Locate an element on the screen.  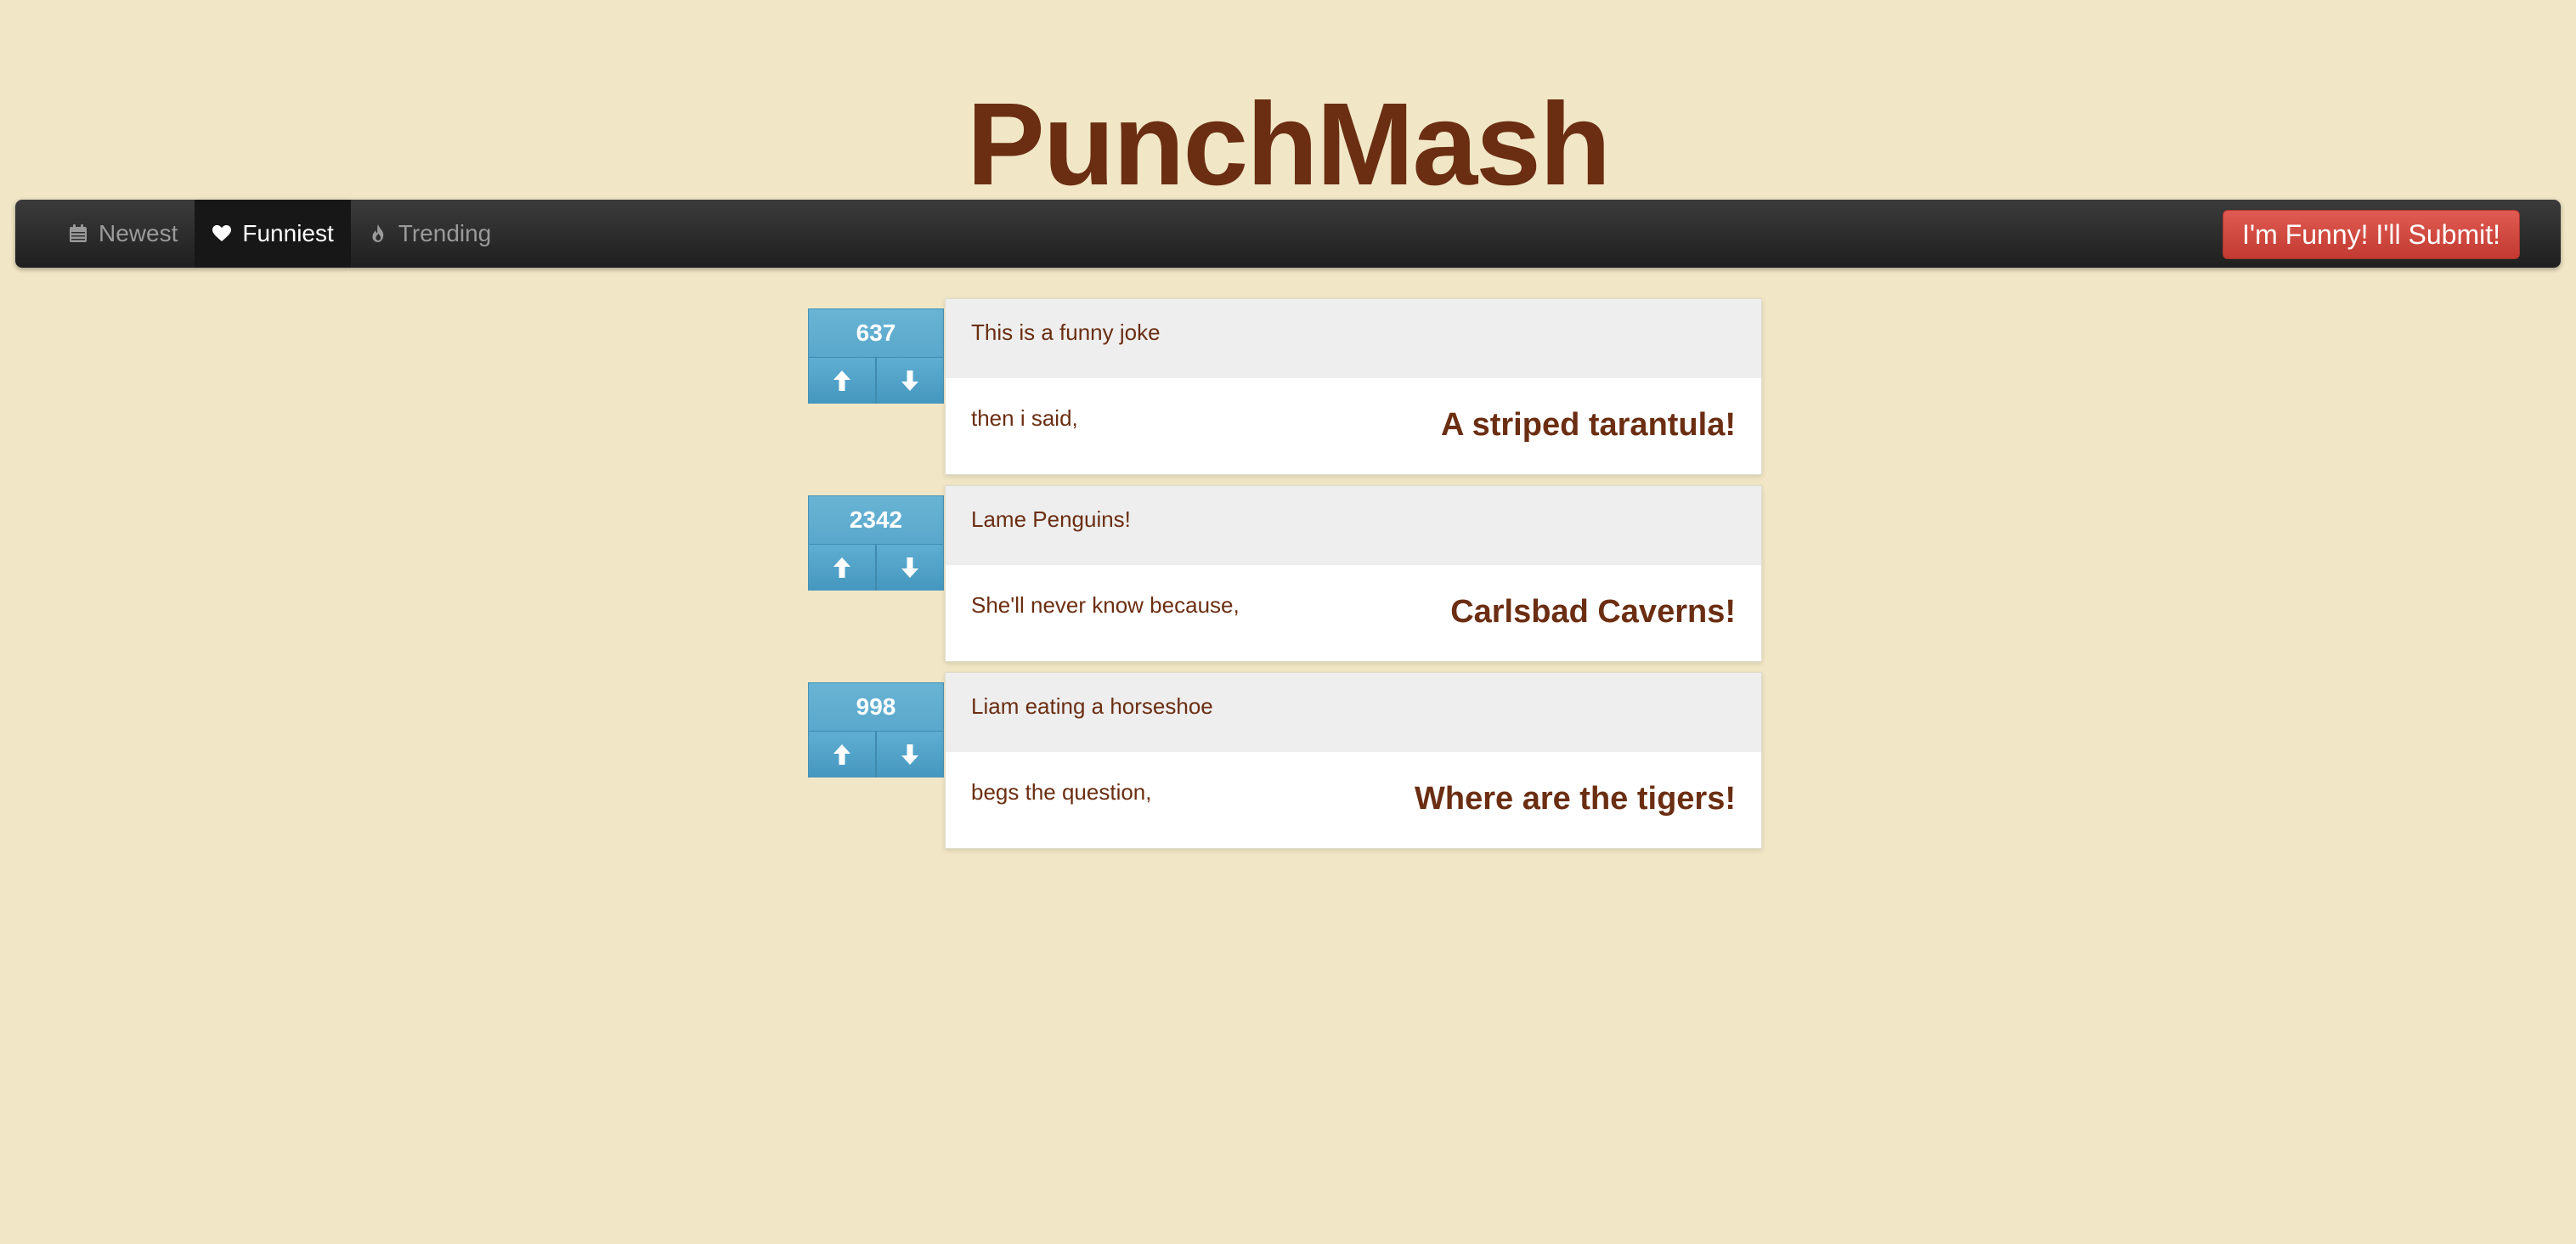
flame-icon is located at coordinates (378, 233).